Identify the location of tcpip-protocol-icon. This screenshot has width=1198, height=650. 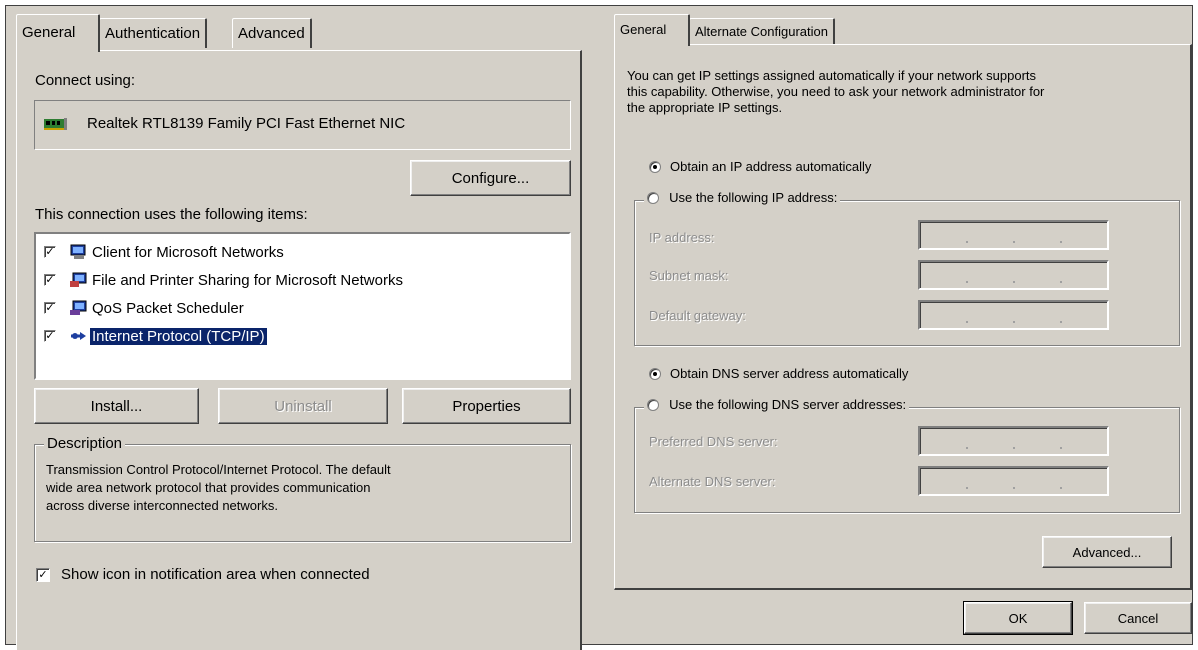
(78, 336).